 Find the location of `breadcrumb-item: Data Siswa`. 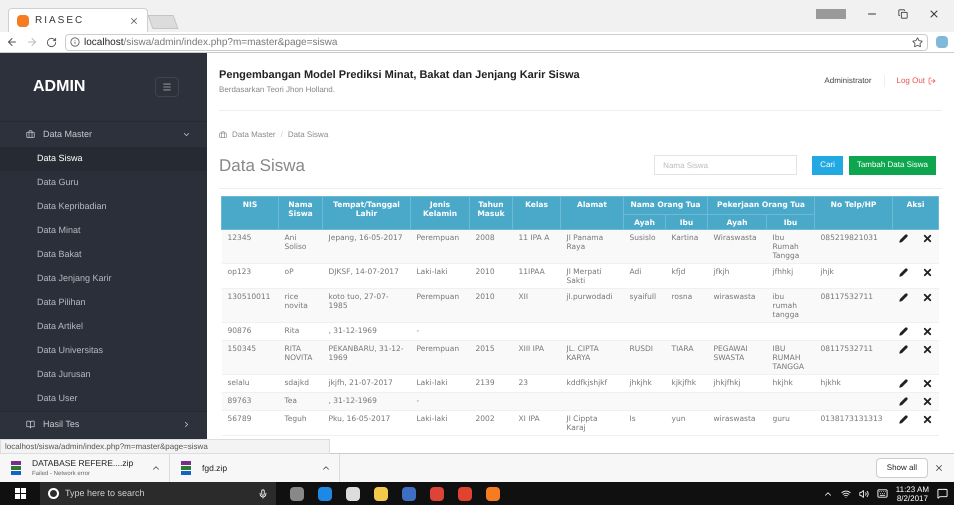

breadcrumb-item: Data Siswa is located at coordinates (308, 134).